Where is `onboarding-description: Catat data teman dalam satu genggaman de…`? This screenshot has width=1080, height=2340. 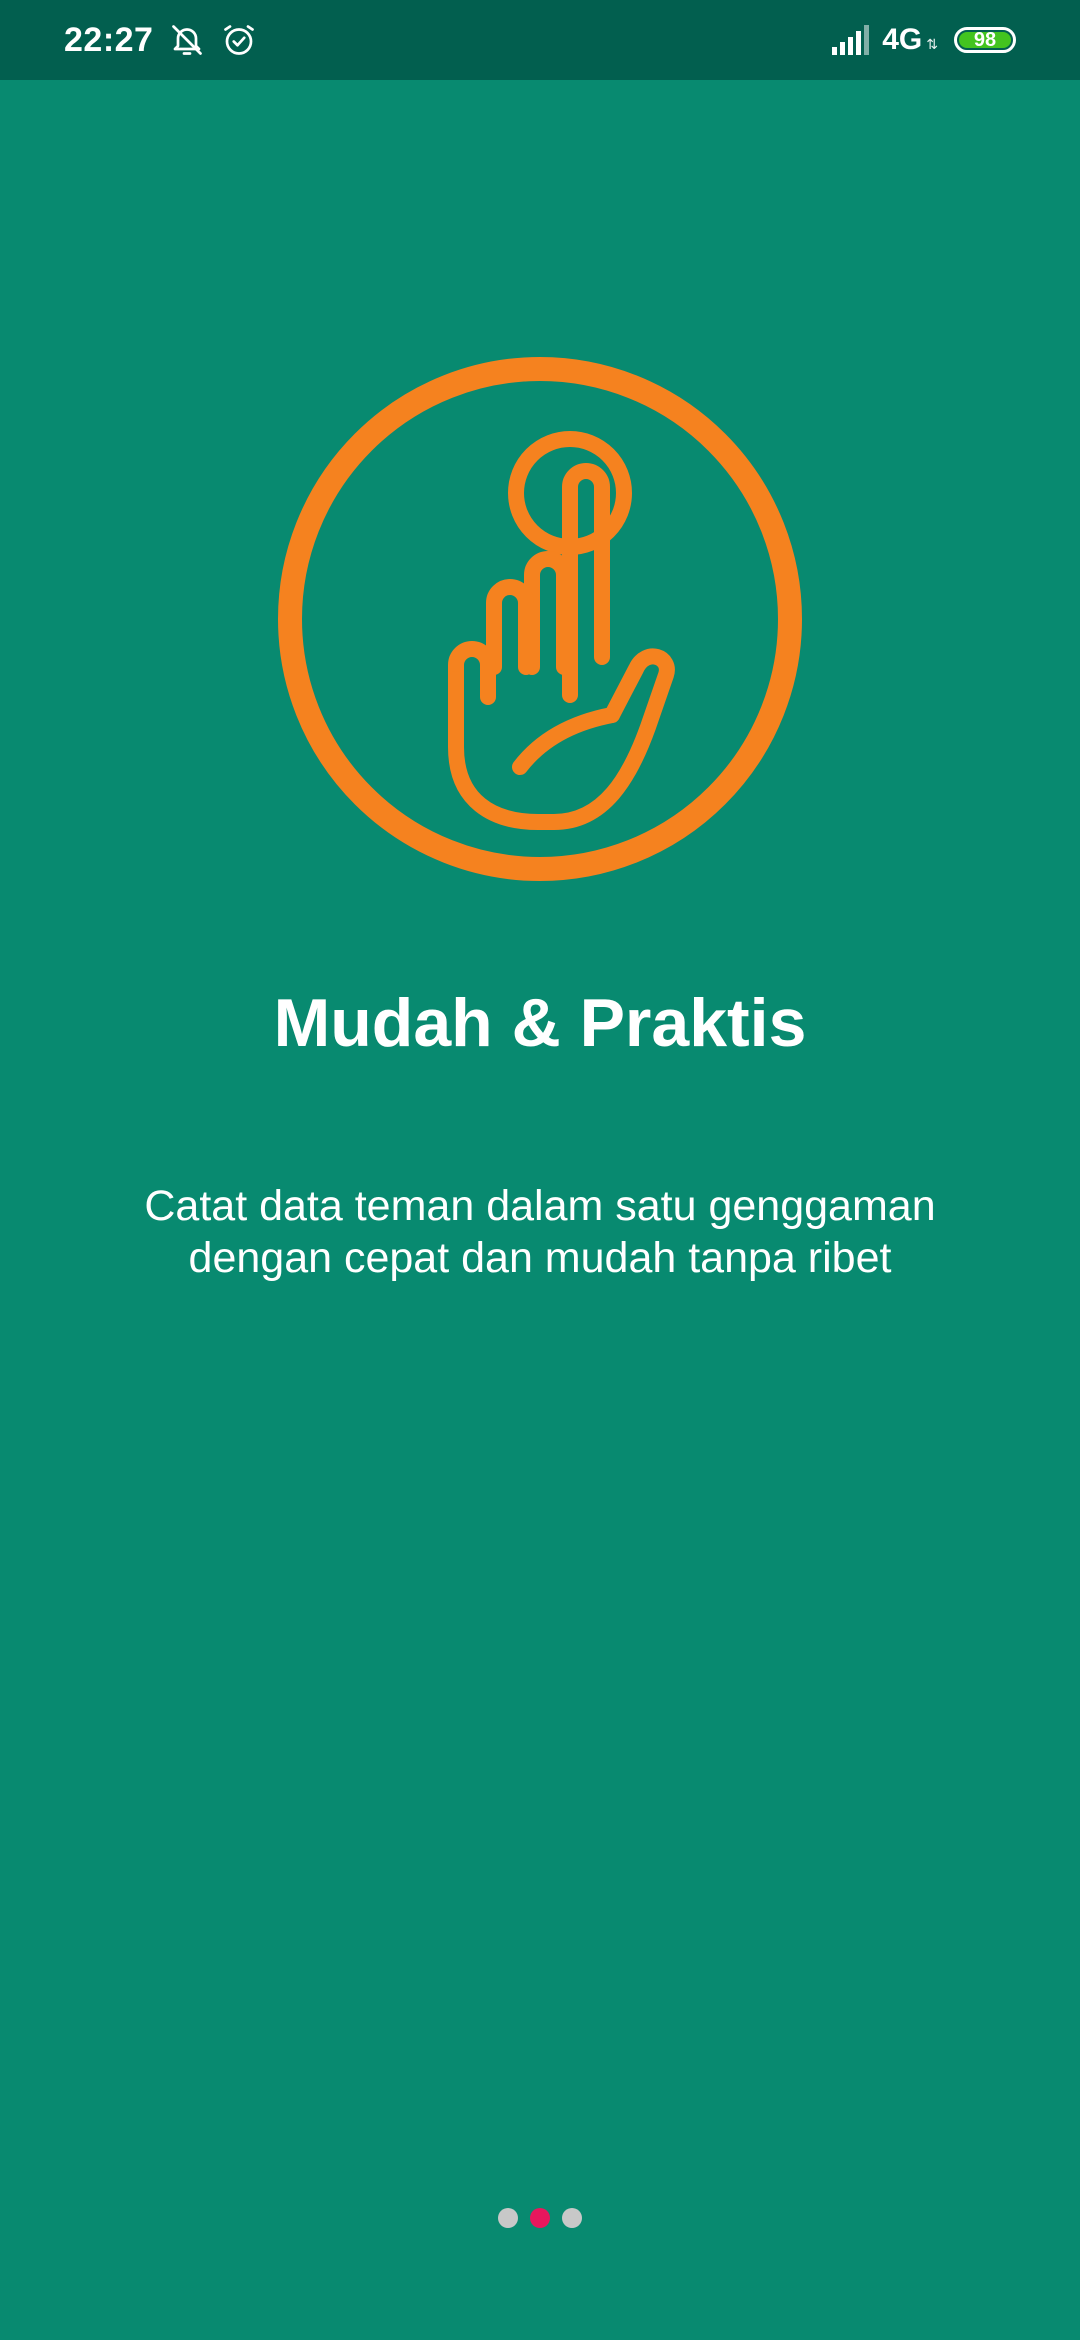
onboarding-description: Catat data teman dalam satu genggaman de… is located at coordinates (540, 1232).